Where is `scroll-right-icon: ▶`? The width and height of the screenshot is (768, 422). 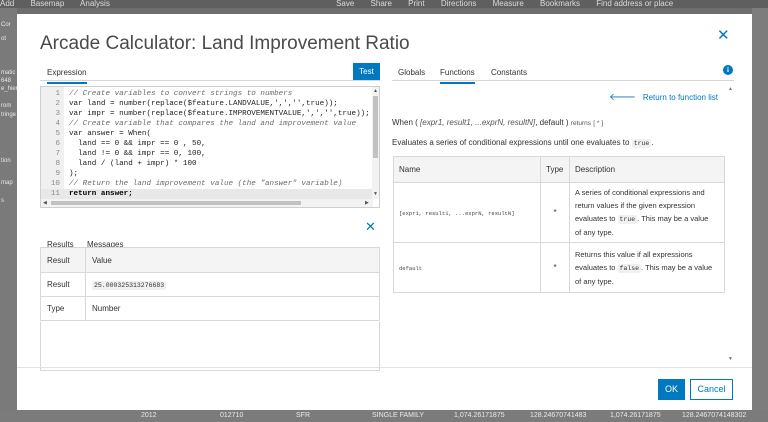 scroll-right-icon: ▶ is located at coordinates (367, 203).